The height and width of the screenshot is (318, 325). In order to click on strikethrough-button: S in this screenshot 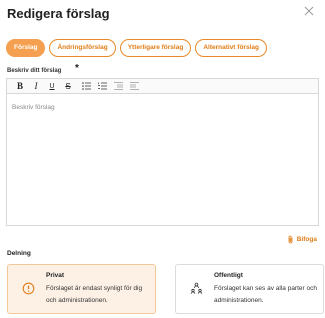, I will do `click(68, 86)`.